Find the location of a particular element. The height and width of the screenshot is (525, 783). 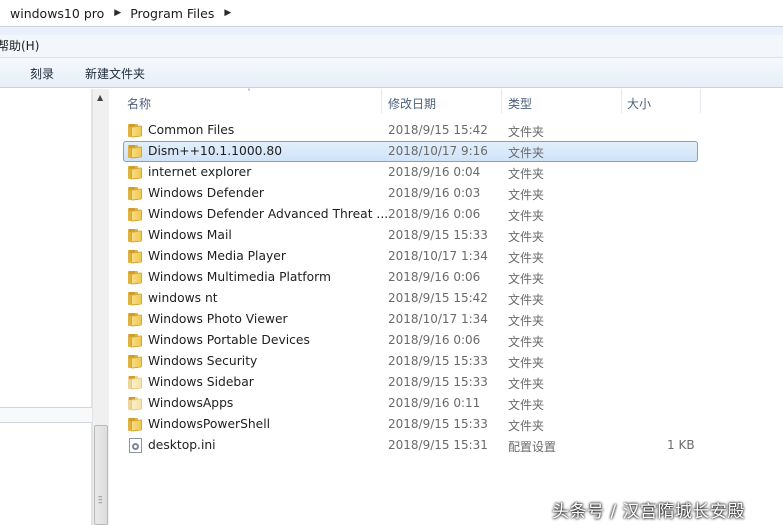

file-name: Windows Media Player is located at coordinates (217, 256).